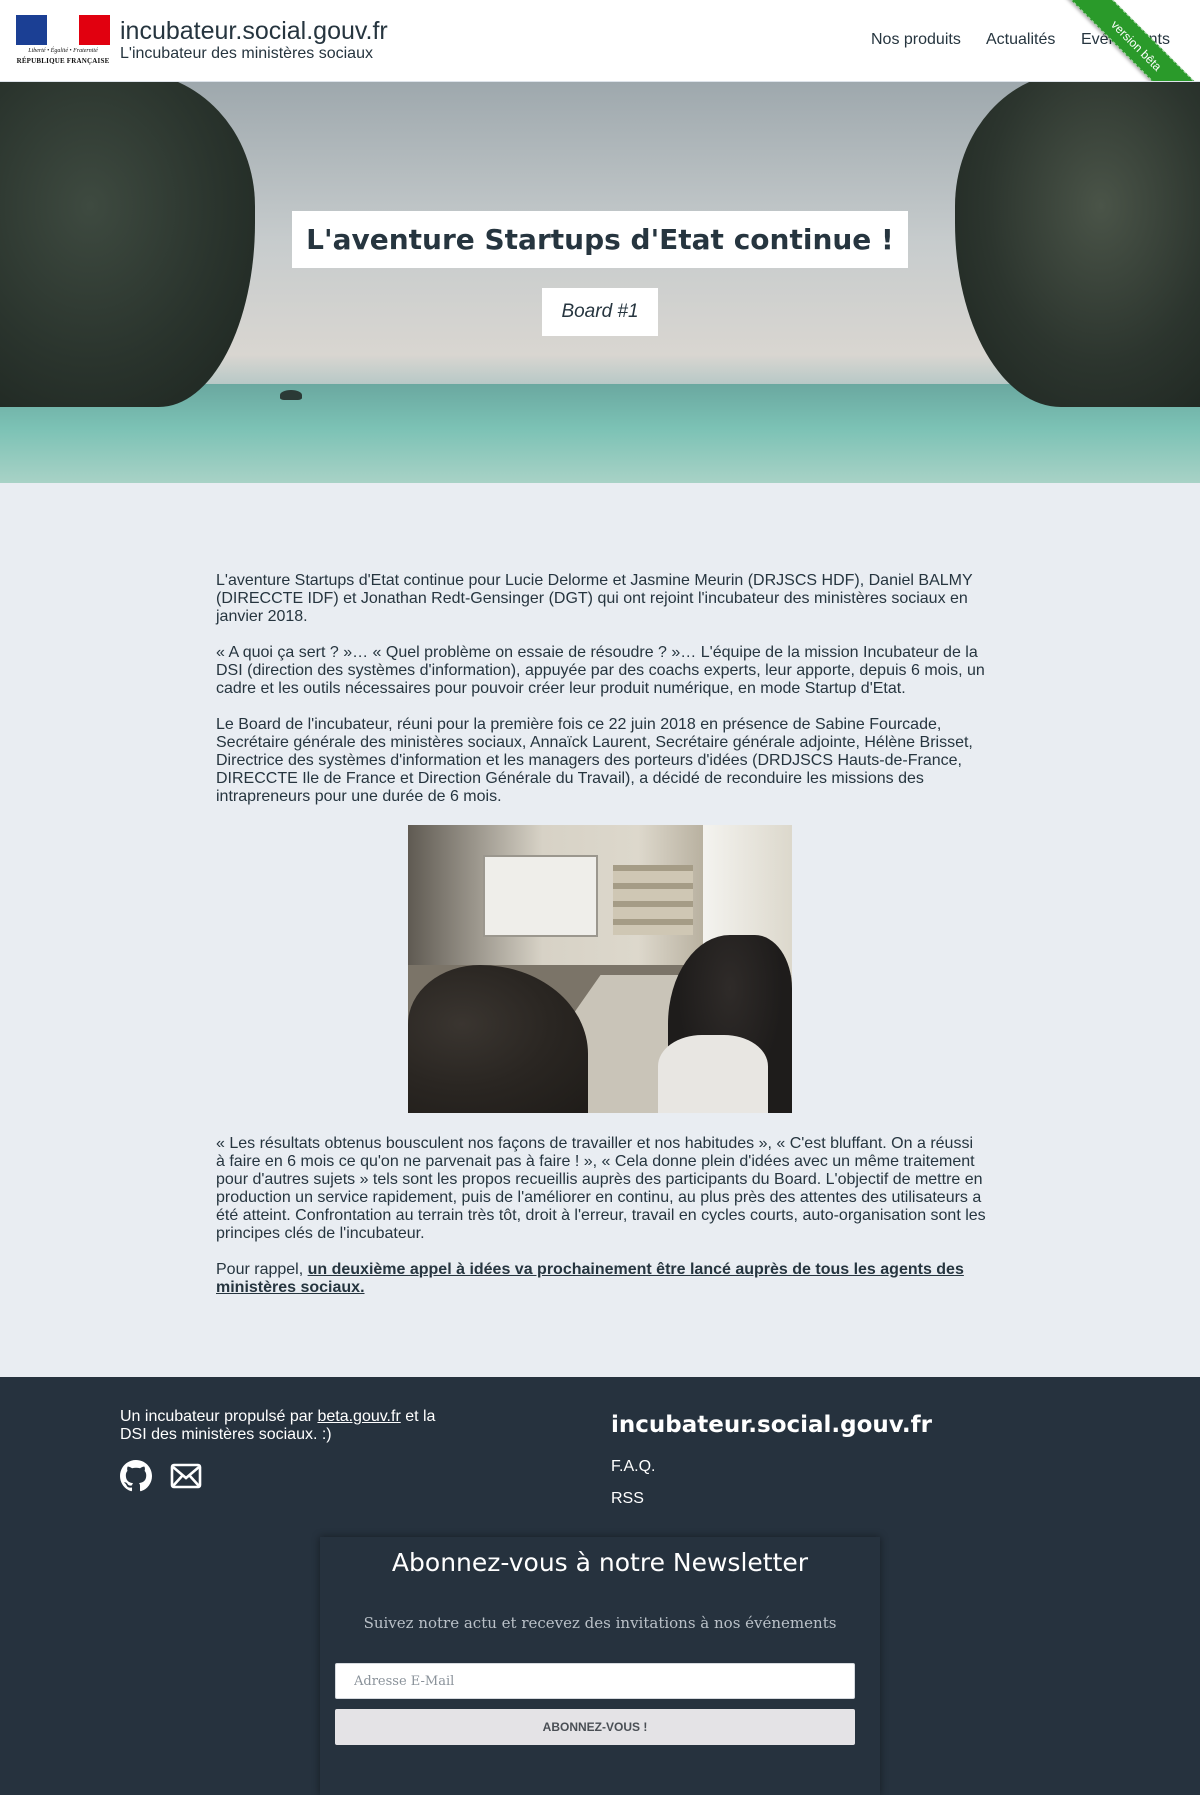 The image size is (1200, 1795). What do you see at coordinates (595, 1681) in the screenshot?
I see `newsletter-email-input` at bounding box center [595, 1681].